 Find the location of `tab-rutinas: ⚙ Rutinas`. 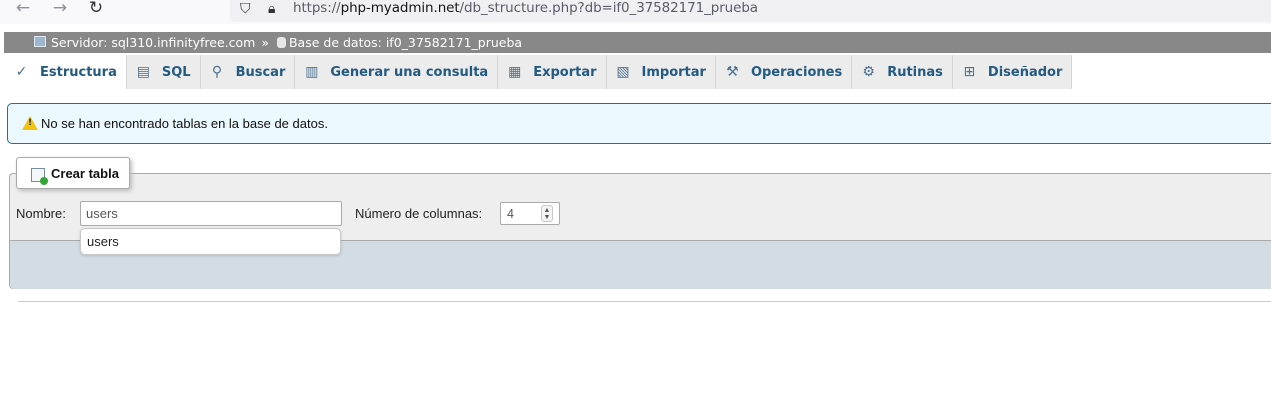

tab-rutinas: ⚙ Rutinas is located at coordinates (902, 72).